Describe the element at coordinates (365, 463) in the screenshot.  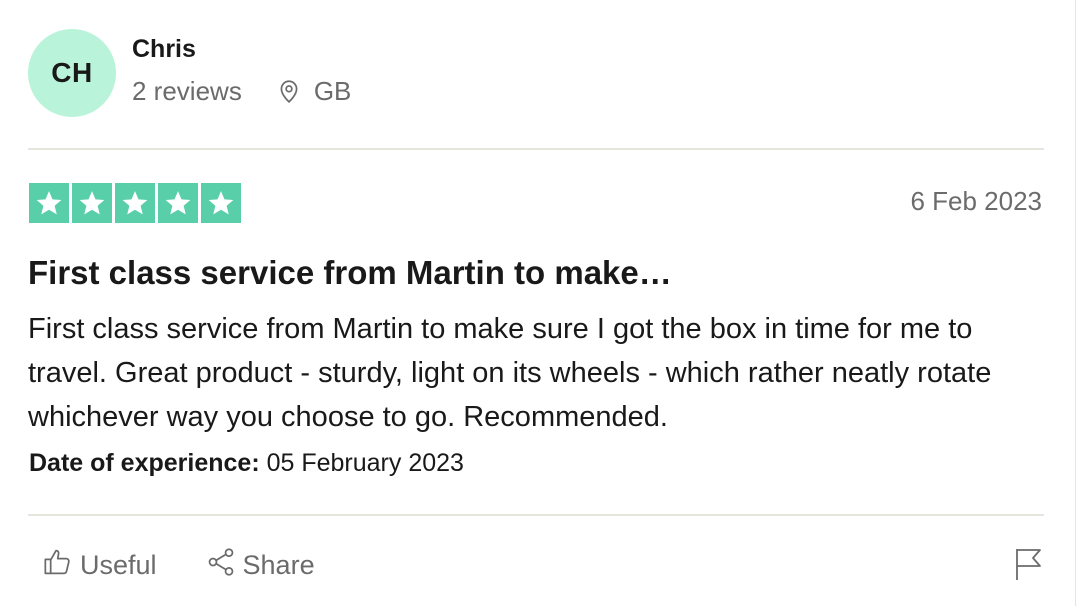
I see `experience-date: 05 February 2023` at that location.